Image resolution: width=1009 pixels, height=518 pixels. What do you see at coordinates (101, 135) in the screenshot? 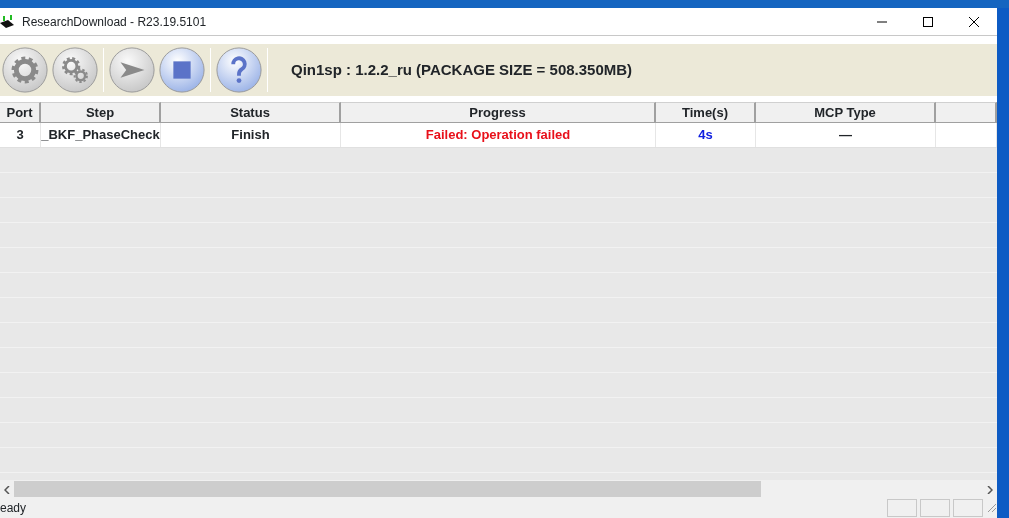
I see `table-cell: _BKF_PhaseCheck` at bounding box center [101, 135].